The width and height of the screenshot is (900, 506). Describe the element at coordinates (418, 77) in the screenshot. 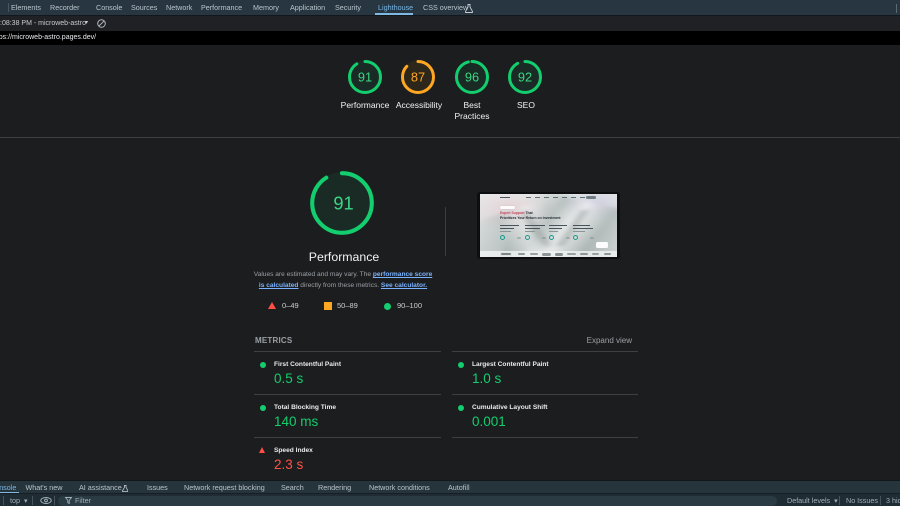

I see `svg-text: 87` at that location.